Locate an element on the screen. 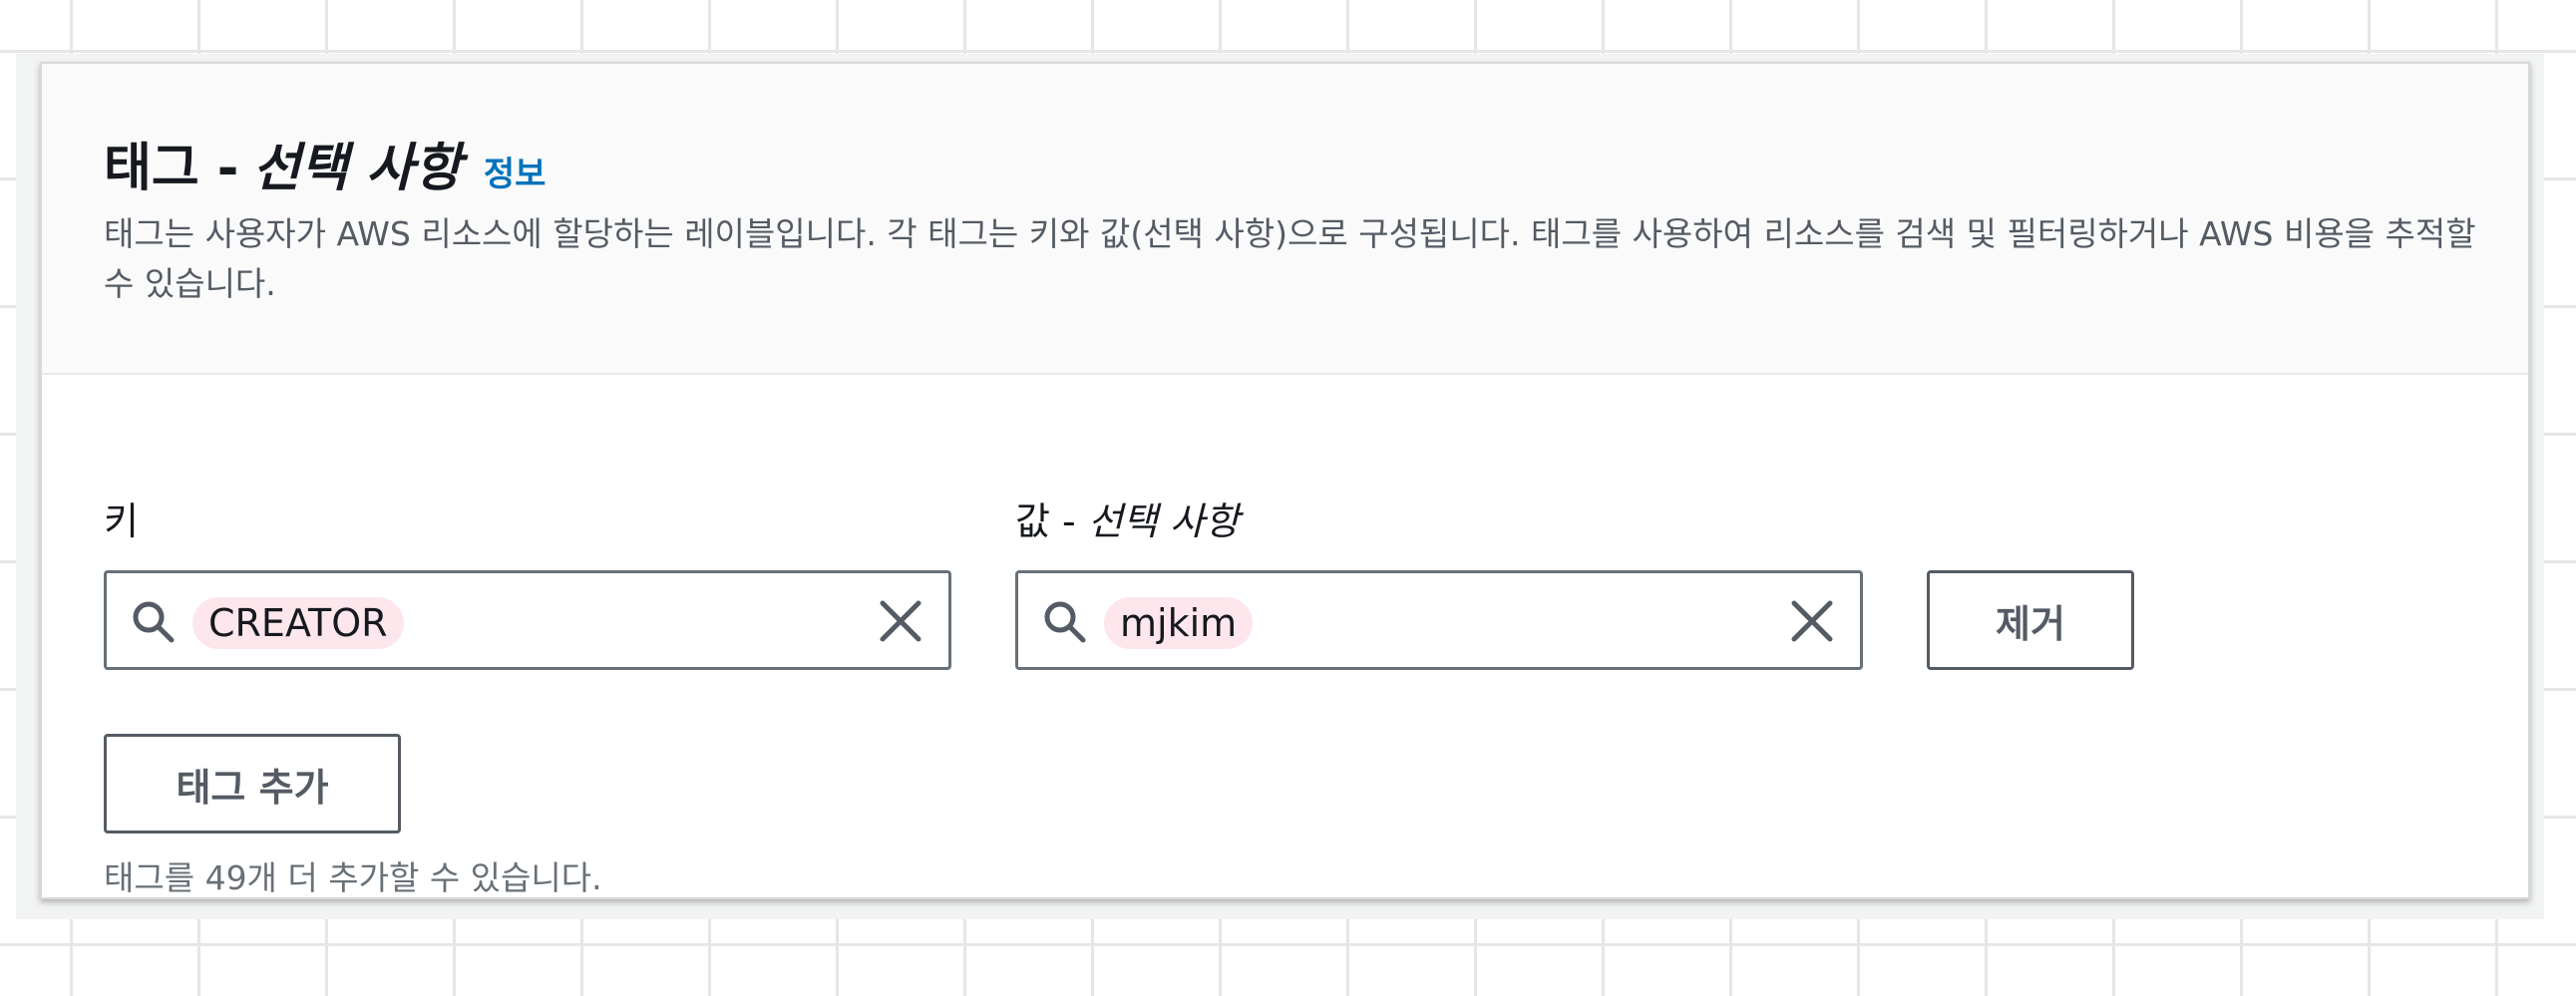  info-link: 정보 is located at coordinates (515, 171).